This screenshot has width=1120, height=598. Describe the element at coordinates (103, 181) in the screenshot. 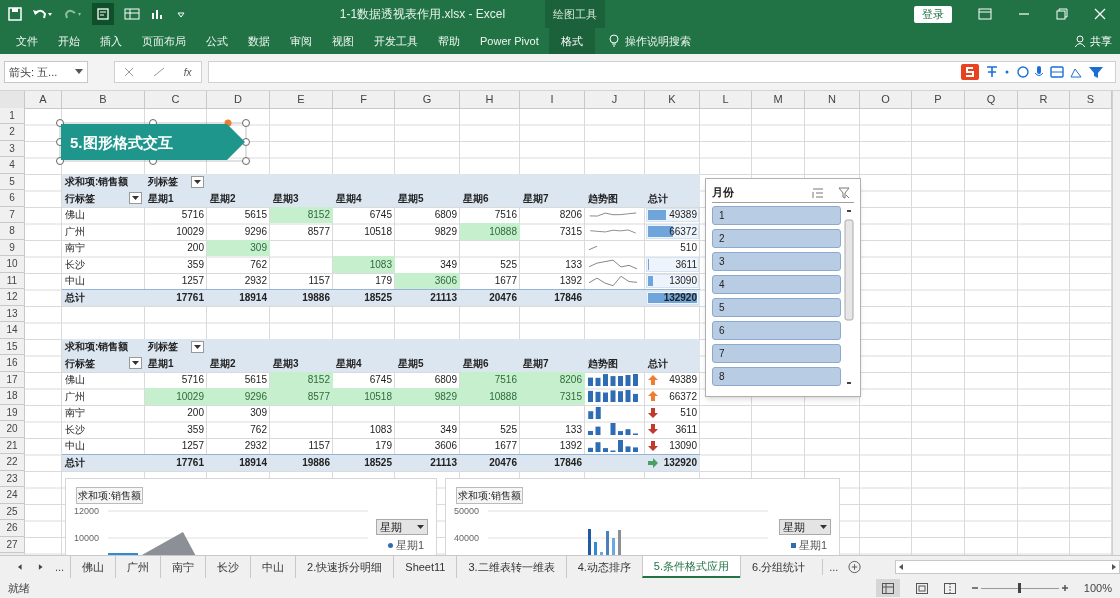

I see `pivot-header: 求和项:销售额` at that location.